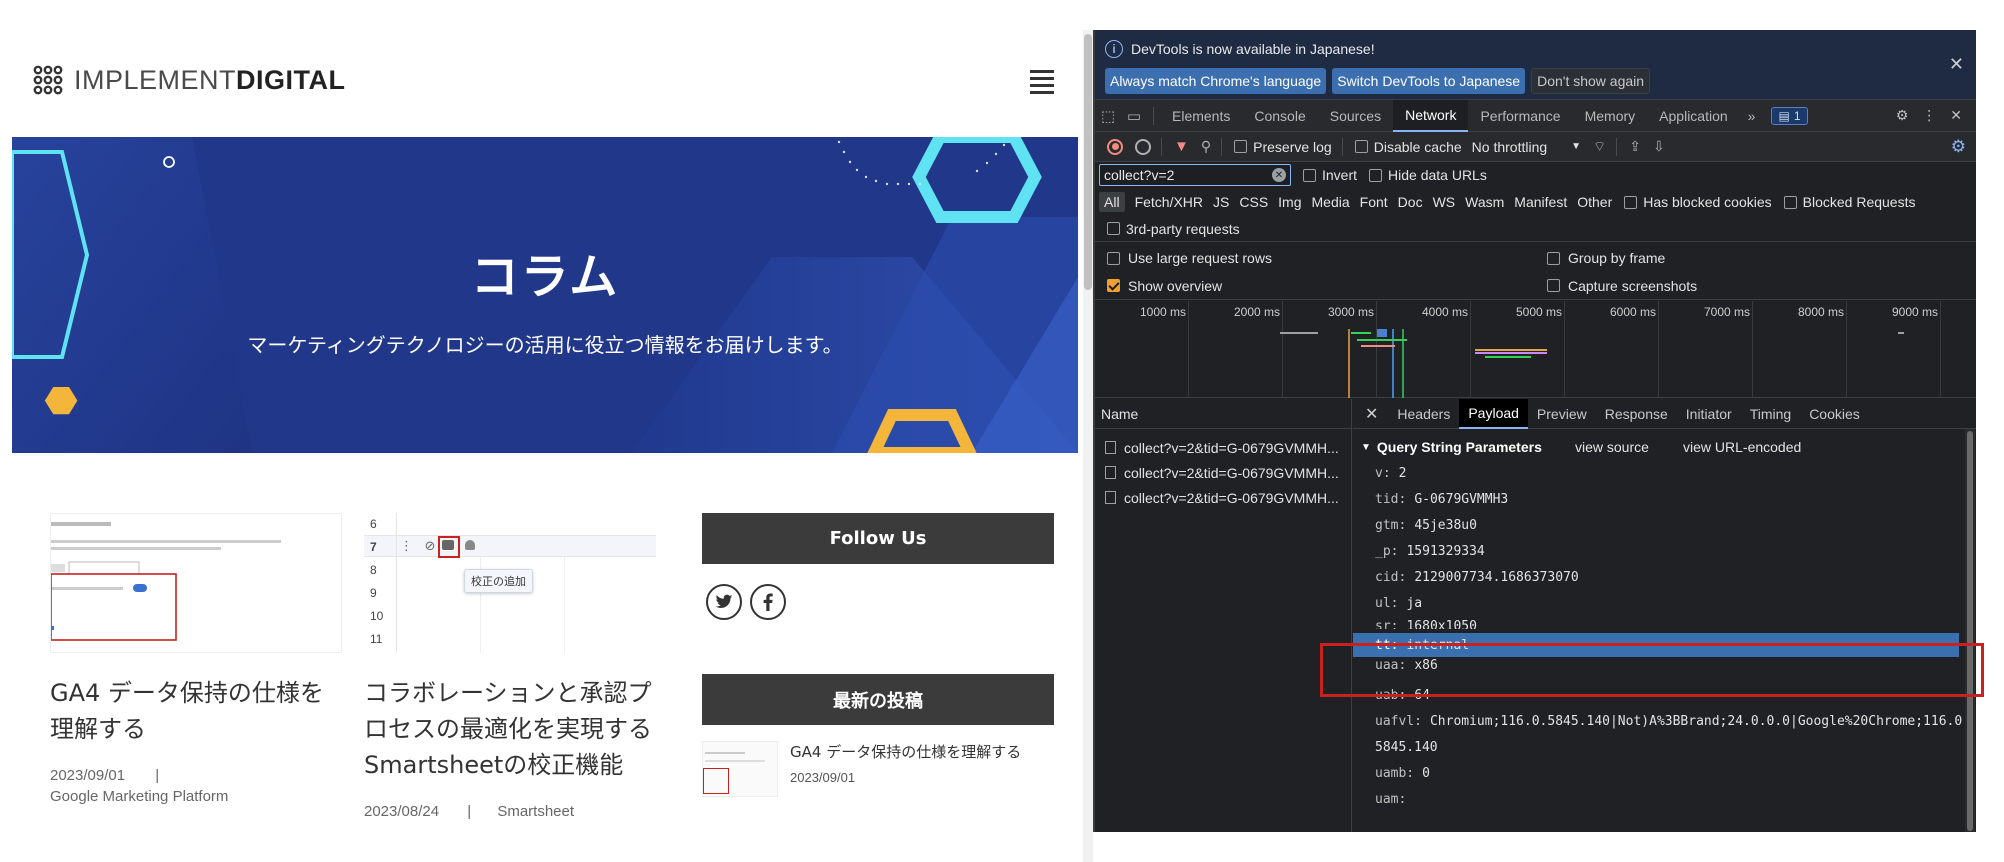 Image resolution: width=2004 pixels, height=862 pixels. What do you see at coordinates (1390, 473) in the screenshot?
I see `query-param: v: 2` at bounding box center [1390, 473].